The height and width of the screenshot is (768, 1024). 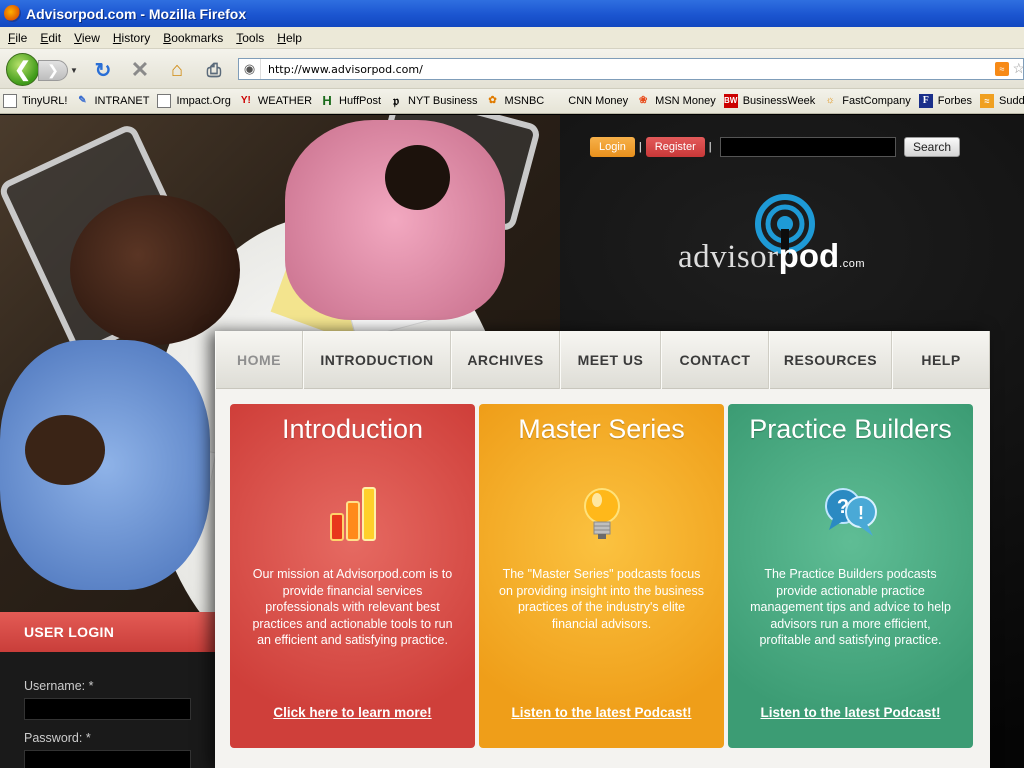 I want to click on bookmark-item: ✎ INTRANET, so click(x=112, y=101).